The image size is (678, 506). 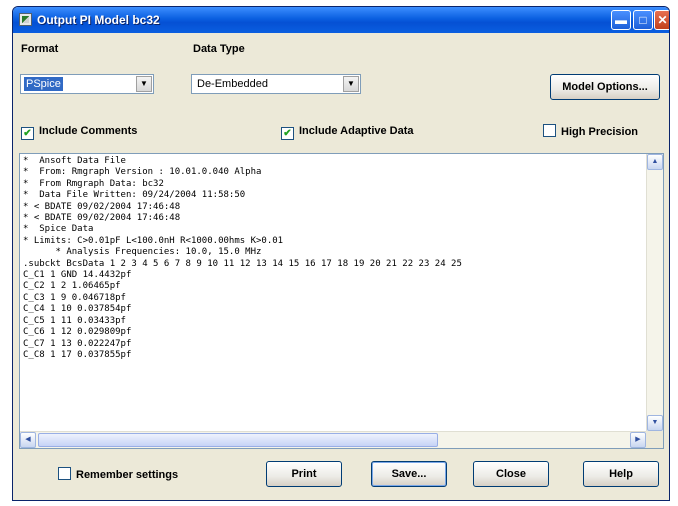 I want to click on format-label: Format, so click(x=40, y=49).